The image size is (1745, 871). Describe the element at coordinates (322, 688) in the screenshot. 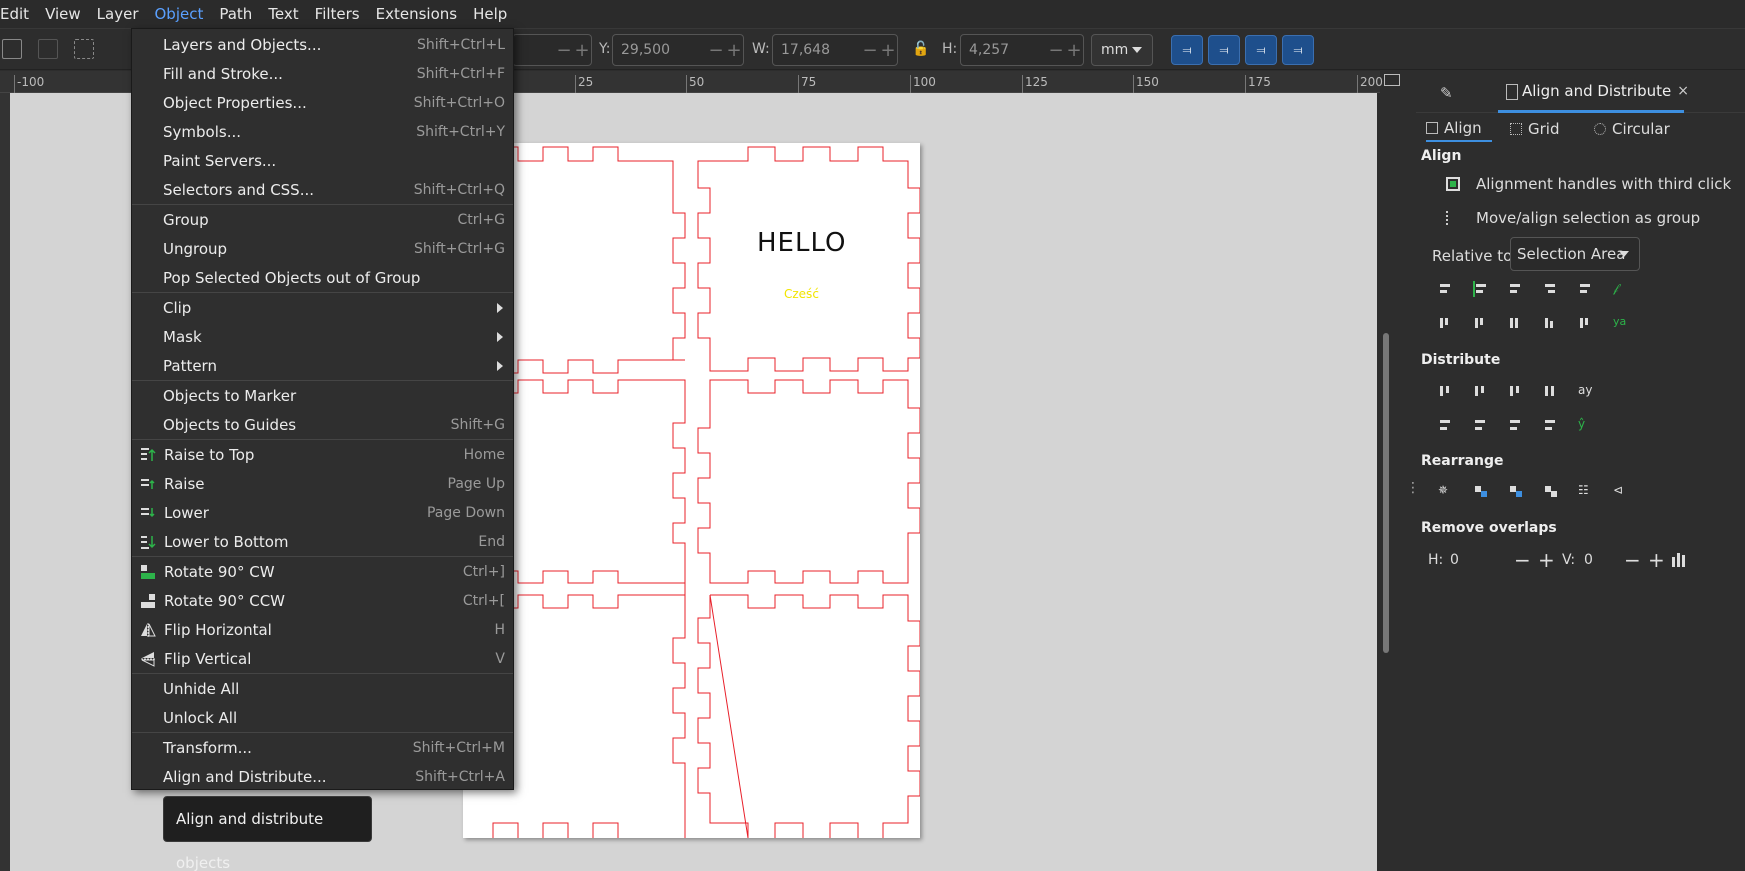

I see `menu-item-unhide-all: Unhide All` at that location.